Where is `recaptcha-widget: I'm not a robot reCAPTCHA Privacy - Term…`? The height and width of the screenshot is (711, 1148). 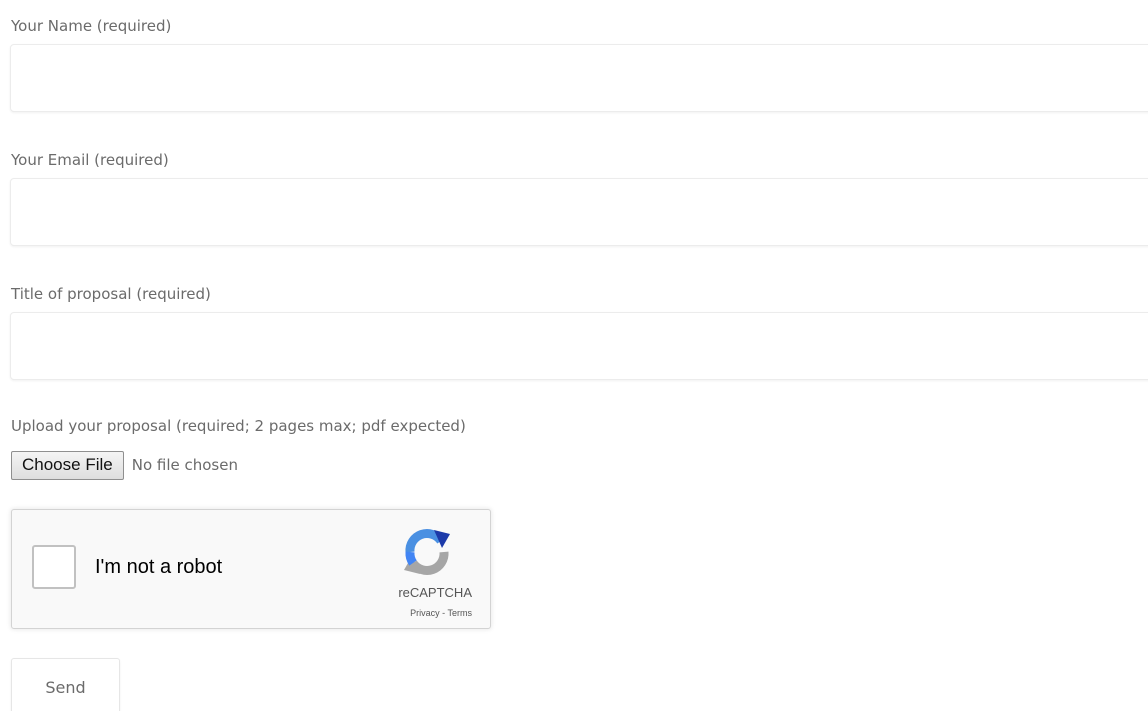
recaptcha-widget: I'm not a robot reCAPTCHA Privacy - Term… is located at coordinates (251, 569).